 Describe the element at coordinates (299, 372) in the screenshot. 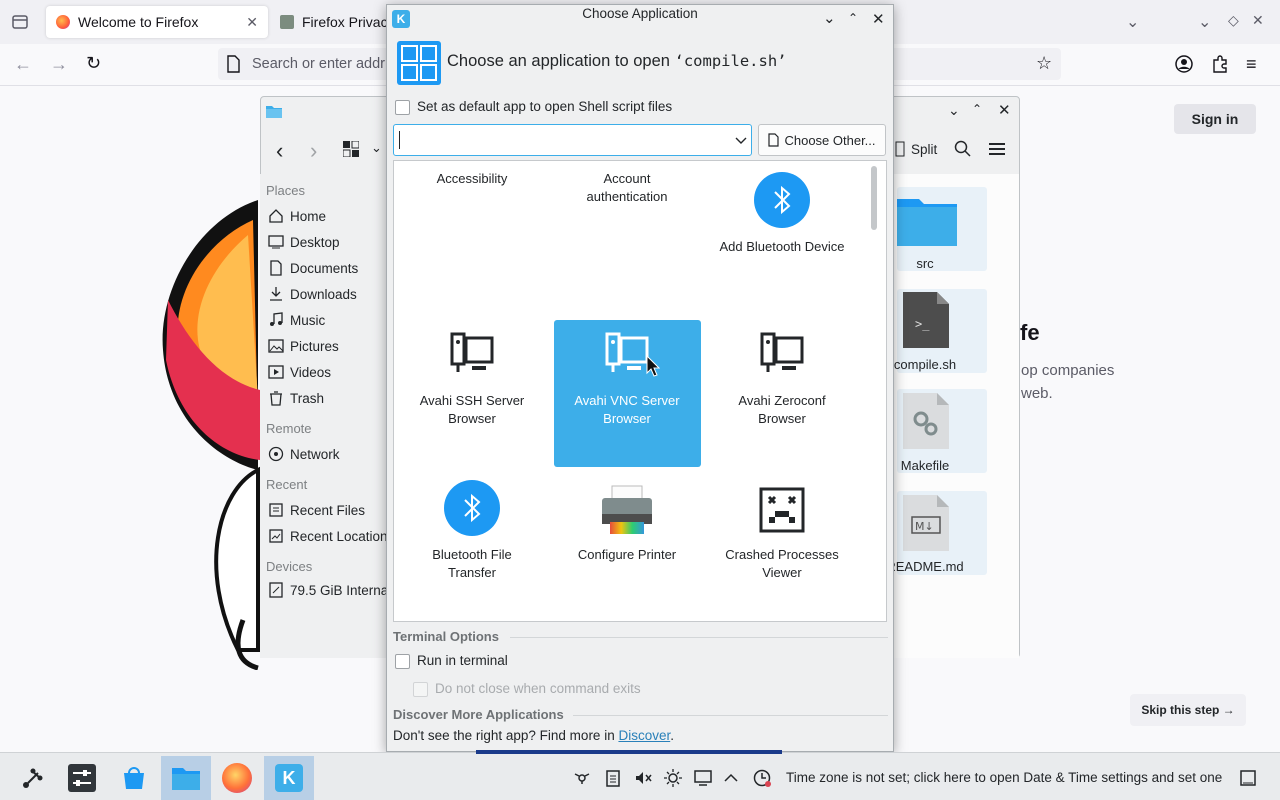

I see `place-videos: Videos` at that location.